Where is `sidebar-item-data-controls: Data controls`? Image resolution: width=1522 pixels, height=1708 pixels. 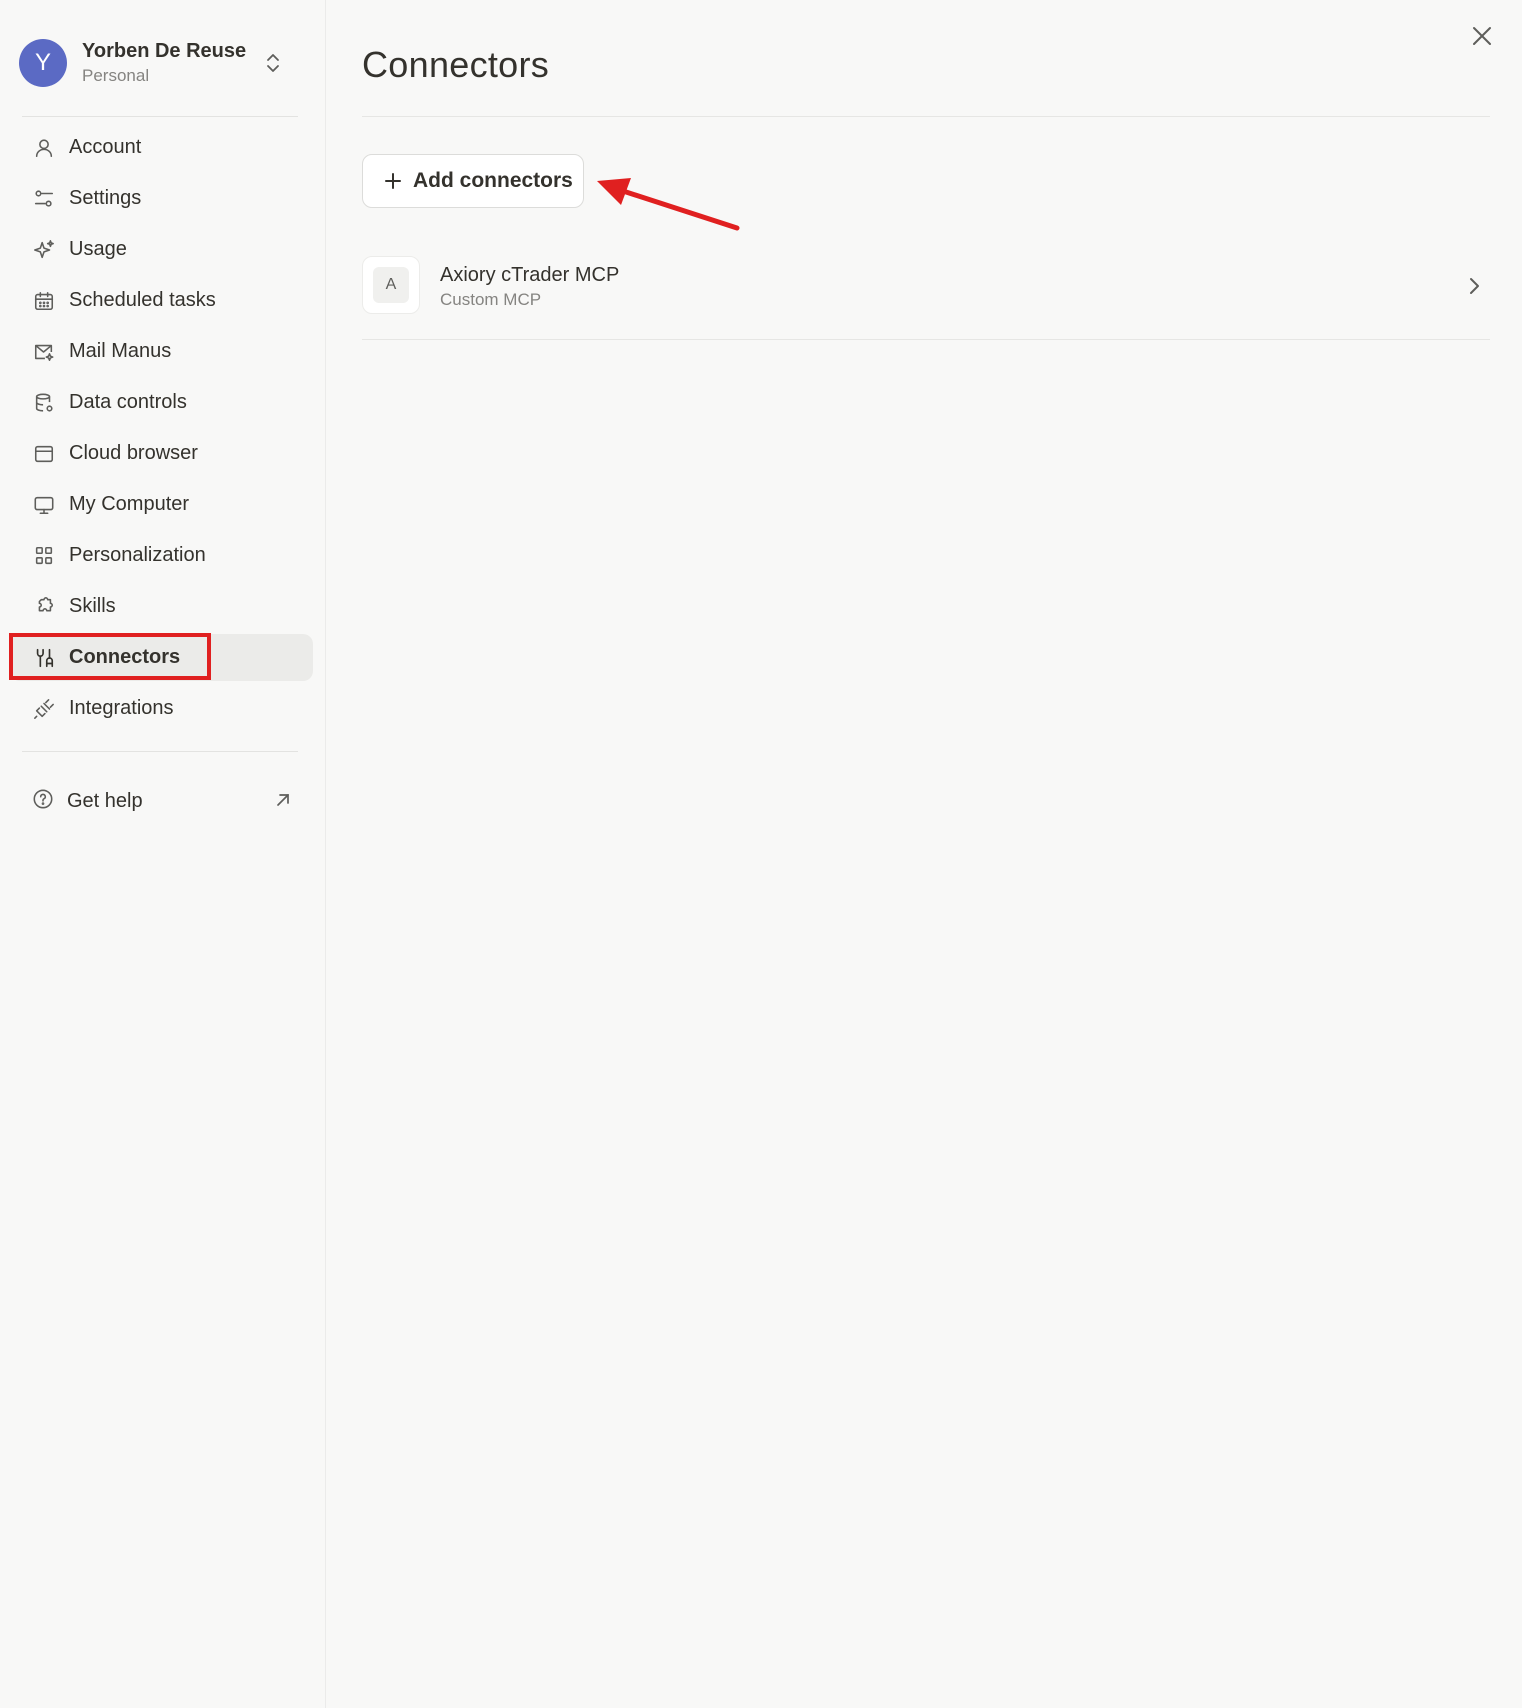
sidebar-item-data-controls: Data controls is located at coordinates (161, 402).